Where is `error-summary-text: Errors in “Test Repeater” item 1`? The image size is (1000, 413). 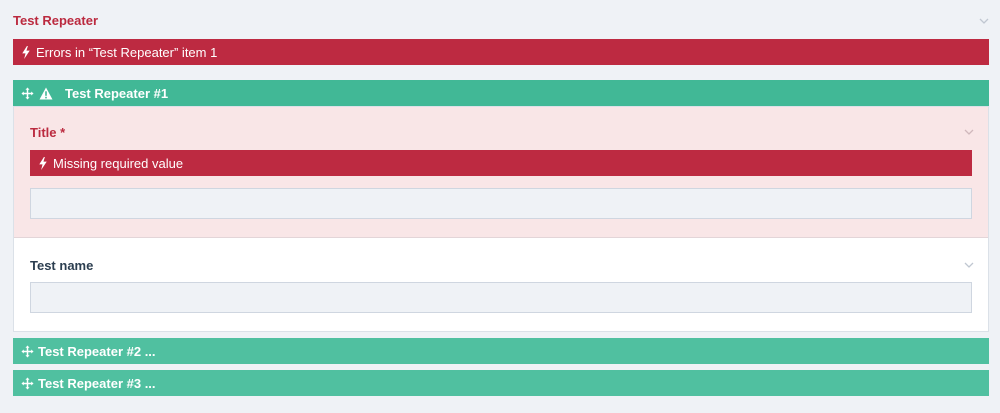
error-summary-text: Errors in “Test Repeater” item 1 is located at coordinates (127, 52).